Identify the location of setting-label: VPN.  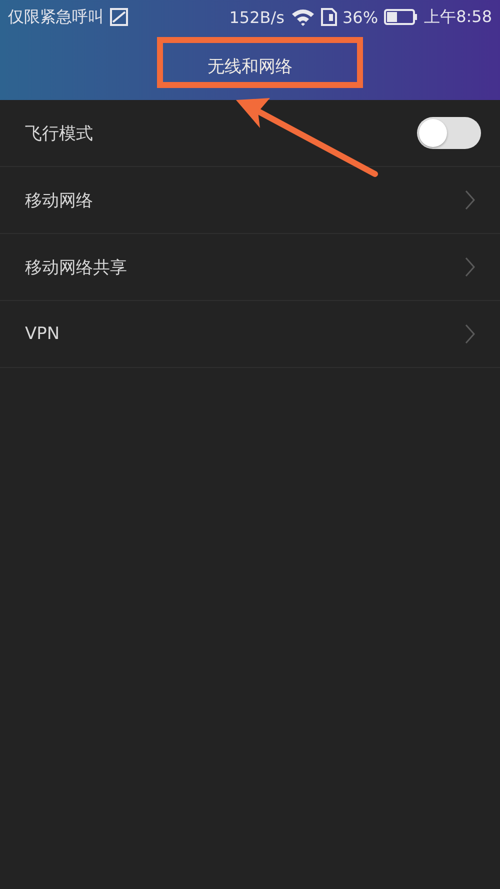
(43, 334).